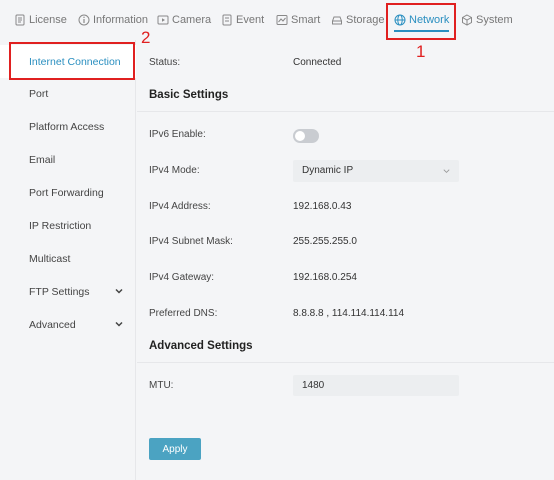 Image resolution: width=554 pixels, height=480 pixels. I want to click on tab-camera: Camera, so click(184, 20).